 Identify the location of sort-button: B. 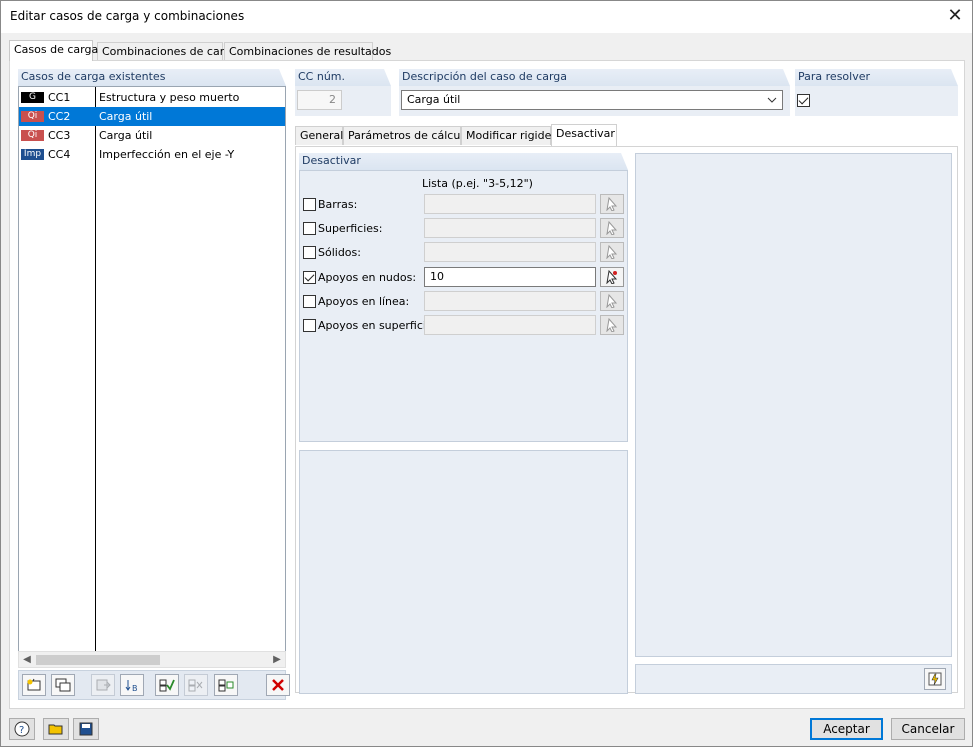
(132, 685).